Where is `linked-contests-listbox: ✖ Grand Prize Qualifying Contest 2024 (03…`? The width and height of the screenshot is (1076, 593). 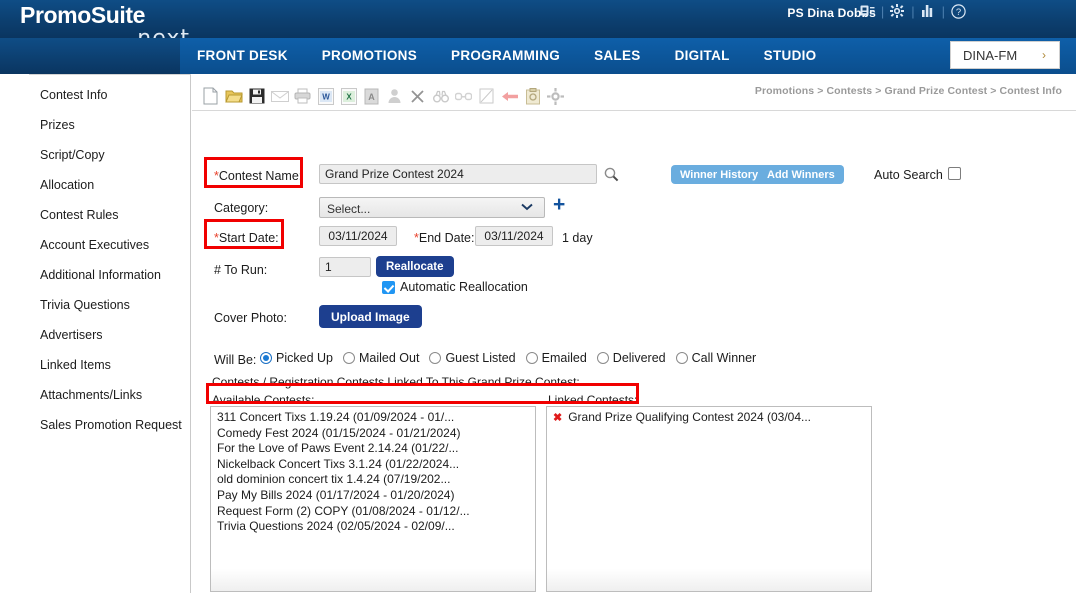 linked-contests-listbox: ✖ Grand Prize Qualifying Contest 2024 (03… is located at coordinates (709, 499).